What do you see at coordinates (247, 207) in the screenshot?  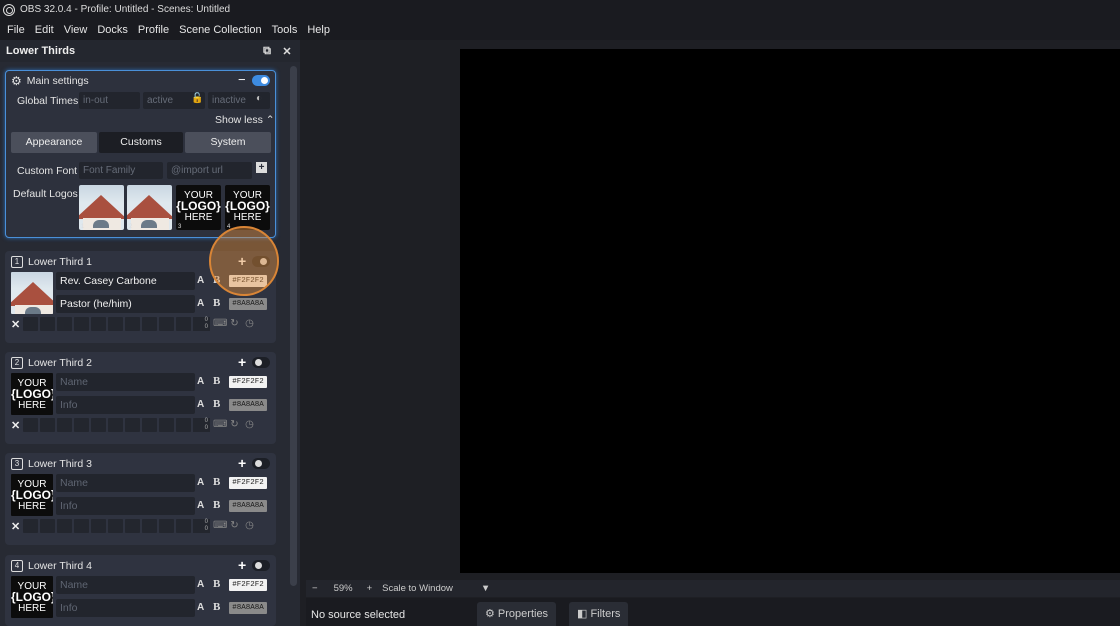 I see `default-logo-4: YOUR {LOGO} HERE 4` at bounding box center [247, 207].